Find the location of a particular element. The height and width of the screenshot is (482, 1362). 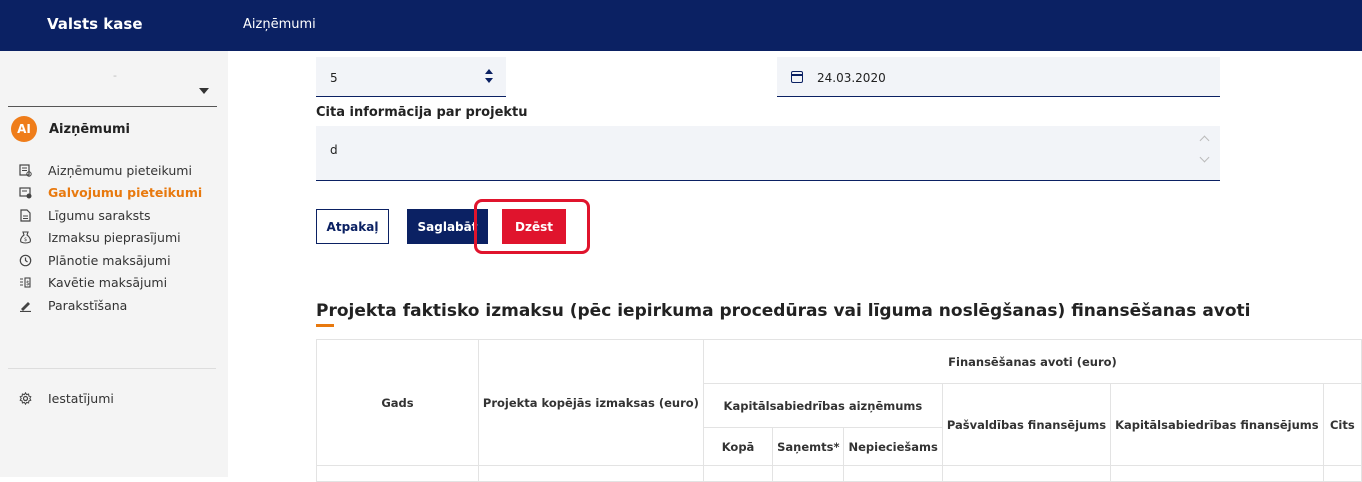

sidebar-item-overdue-payments: $ Kavētie maksājumi is located at coordinates (118, 283).